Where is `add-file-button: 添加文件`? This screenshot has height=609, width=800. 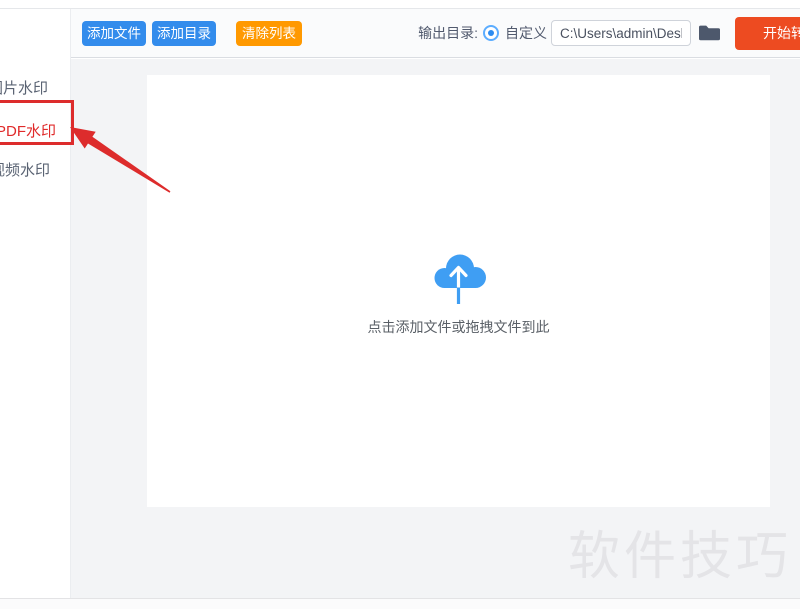
add-file-button: 添加文件 is located at coordinates (114, 33).